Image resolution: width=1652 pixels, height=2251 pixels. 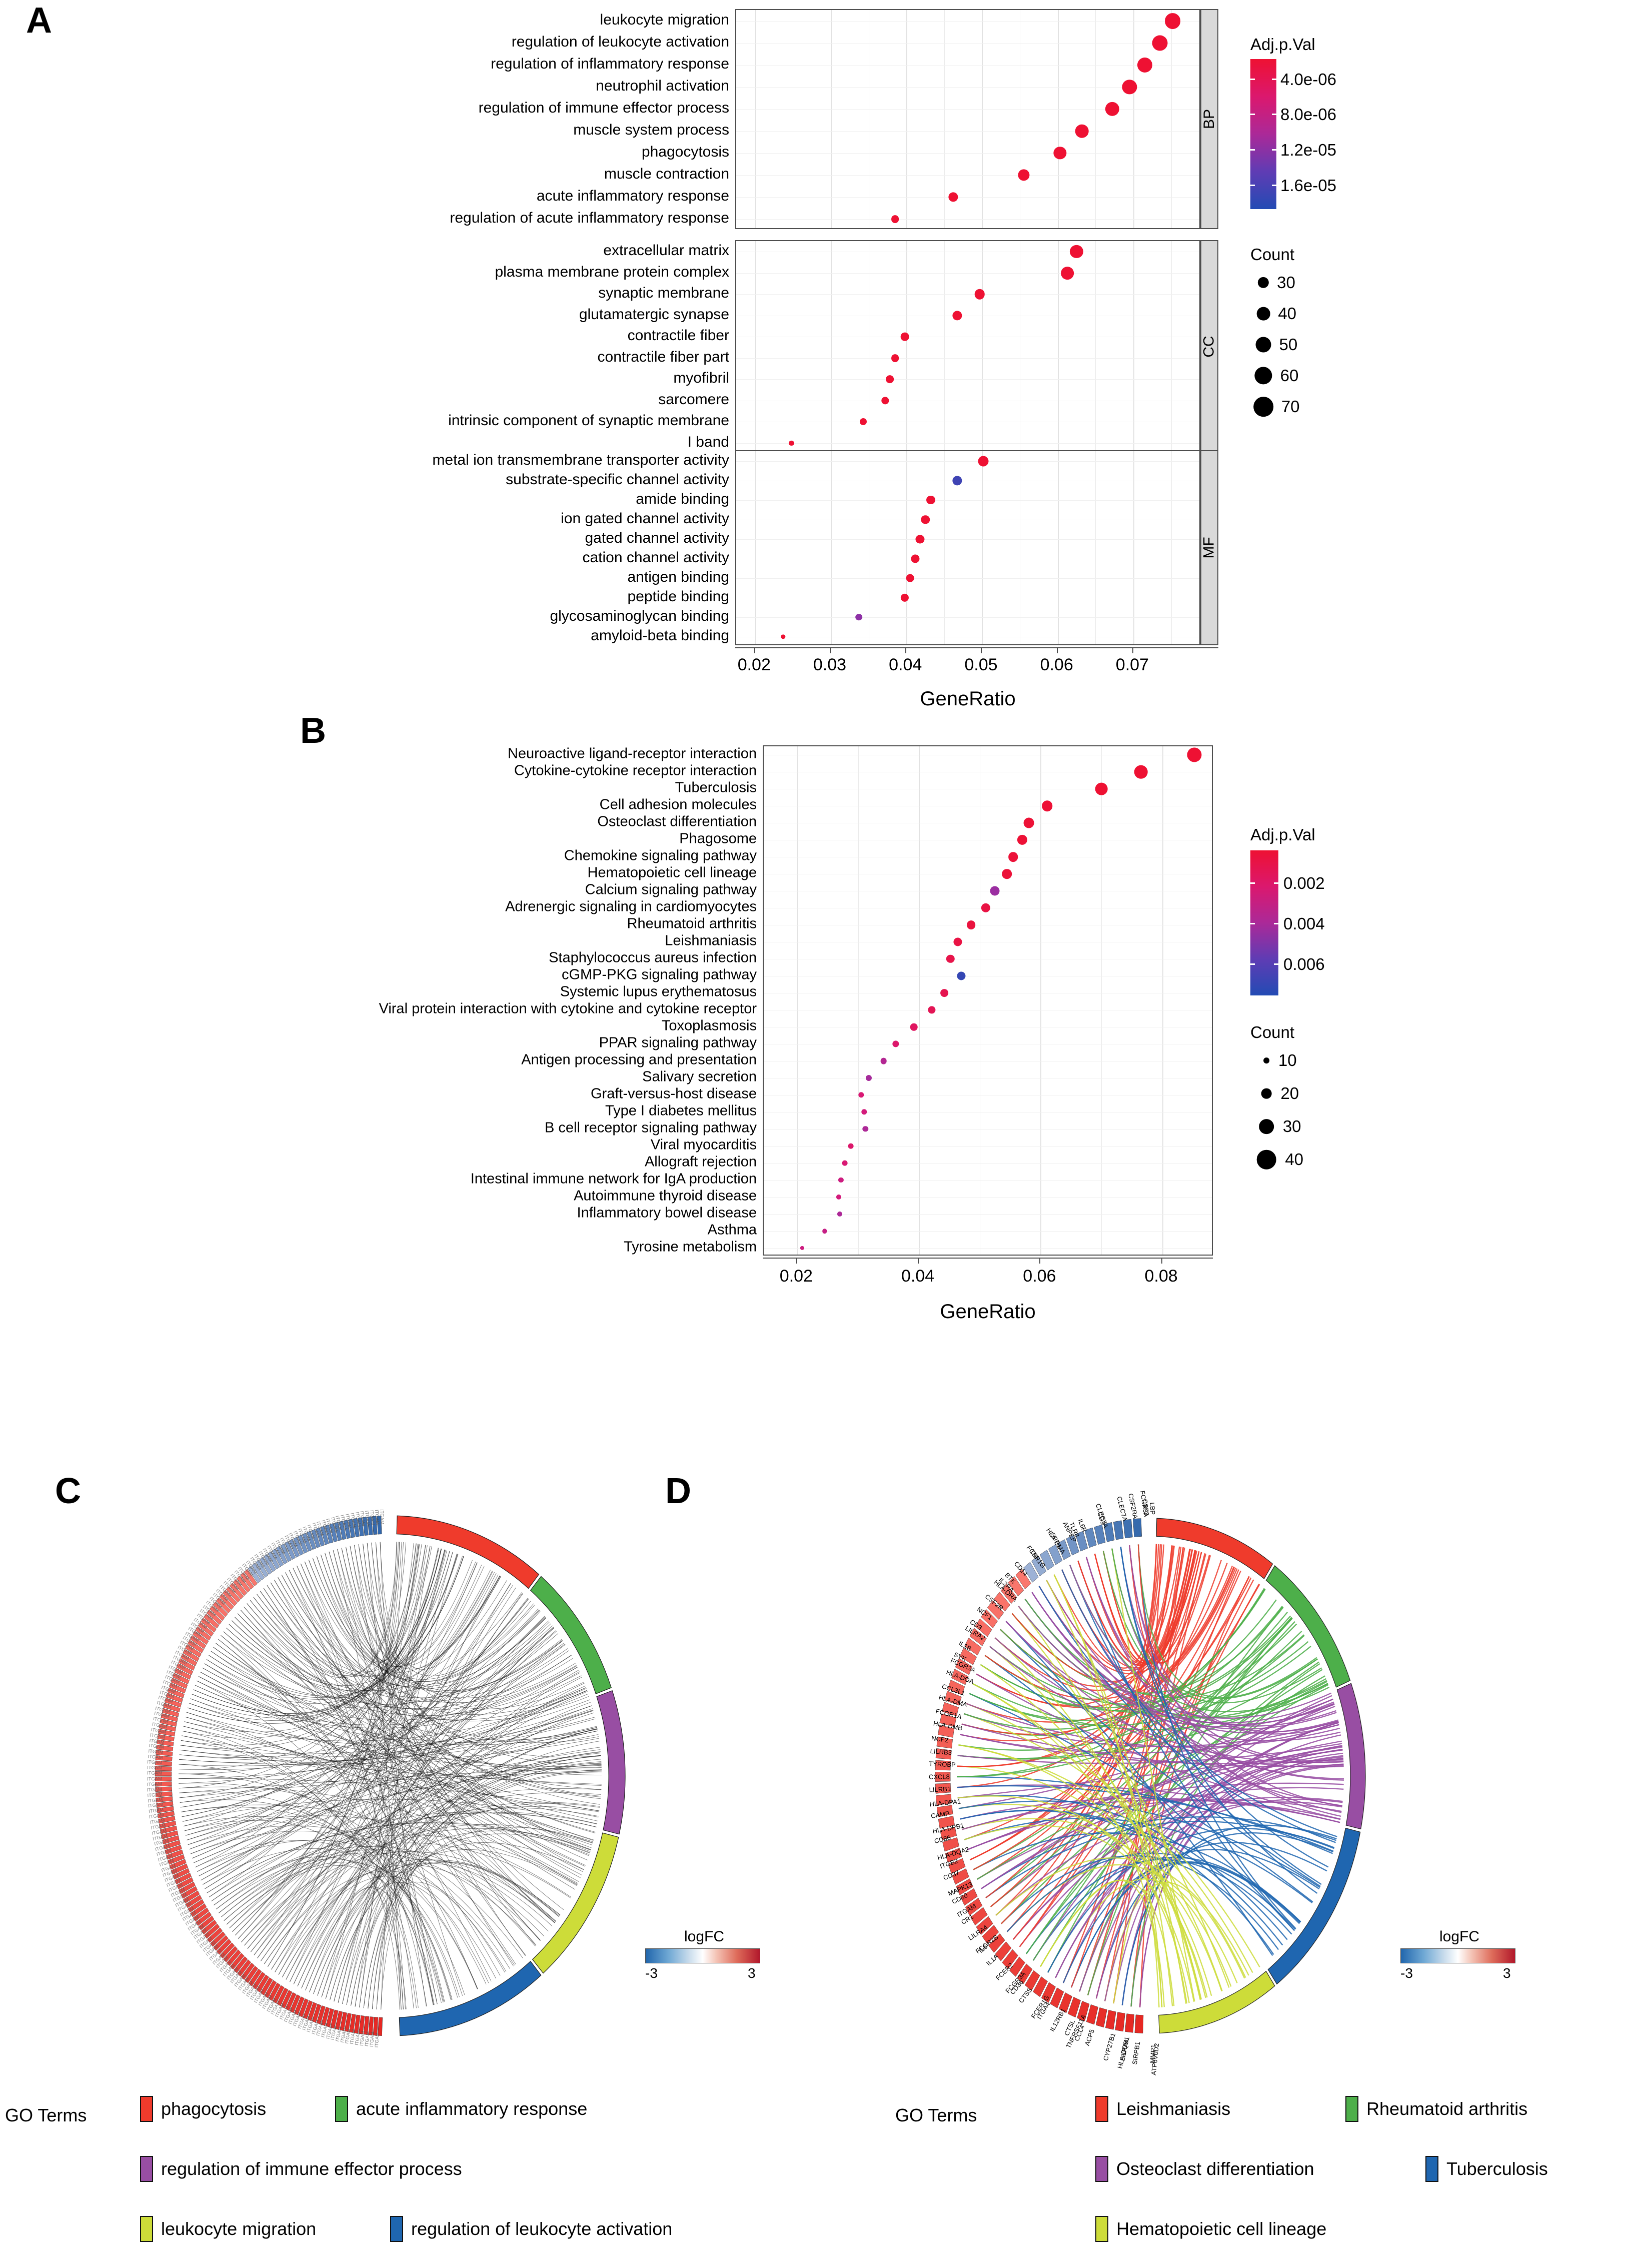 What do you see at coordinates (1308, 150) in the screenshot?
I see `colorbar-tick-label: 1.2e-05` at bounding box center [1308, 150].